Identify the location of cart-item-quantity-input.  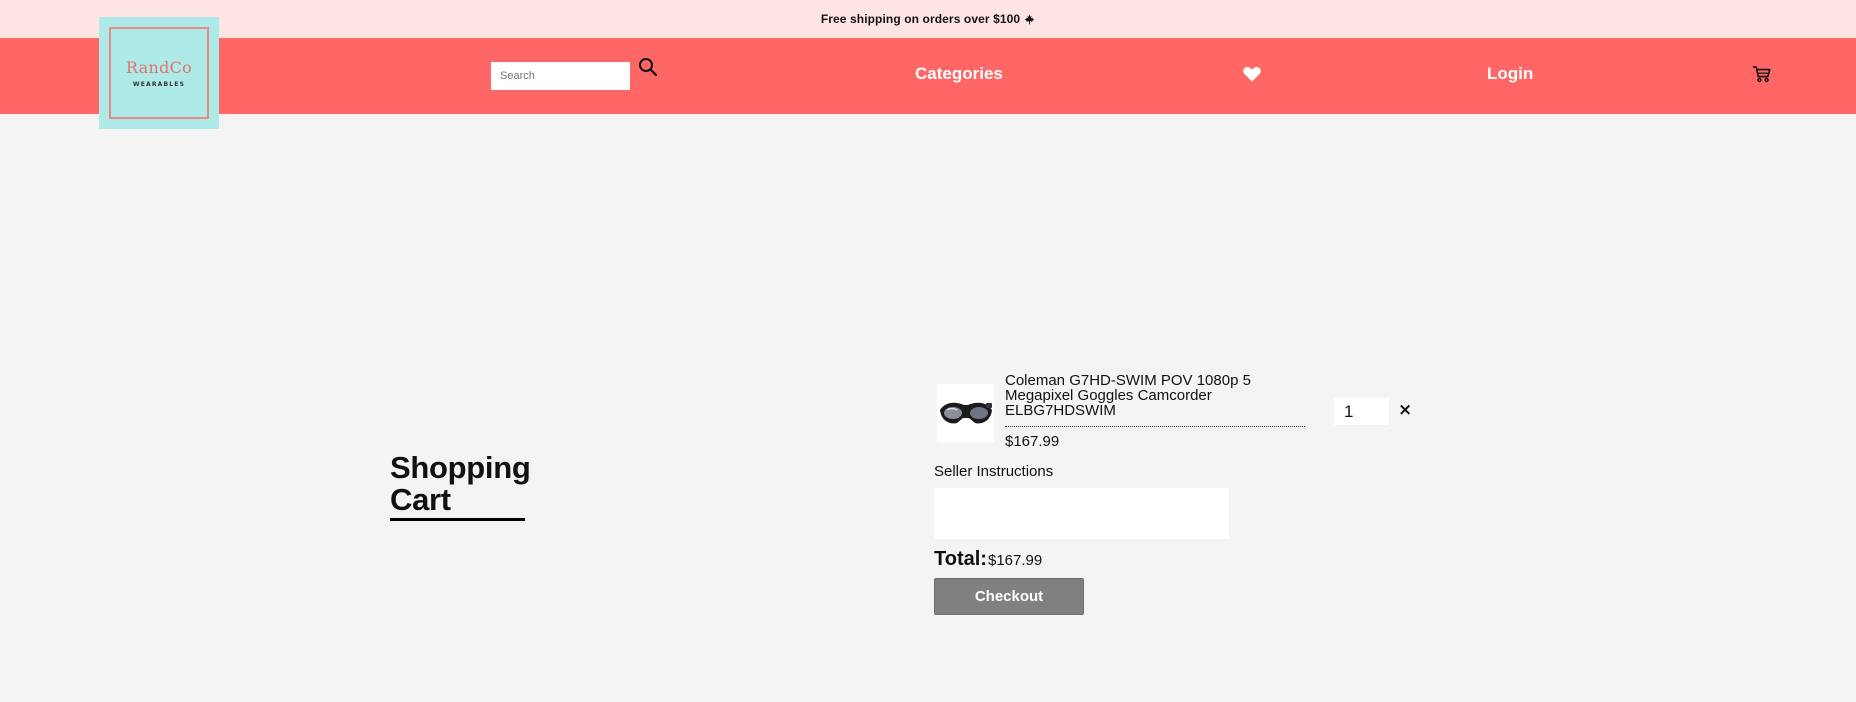
(1361, 411).